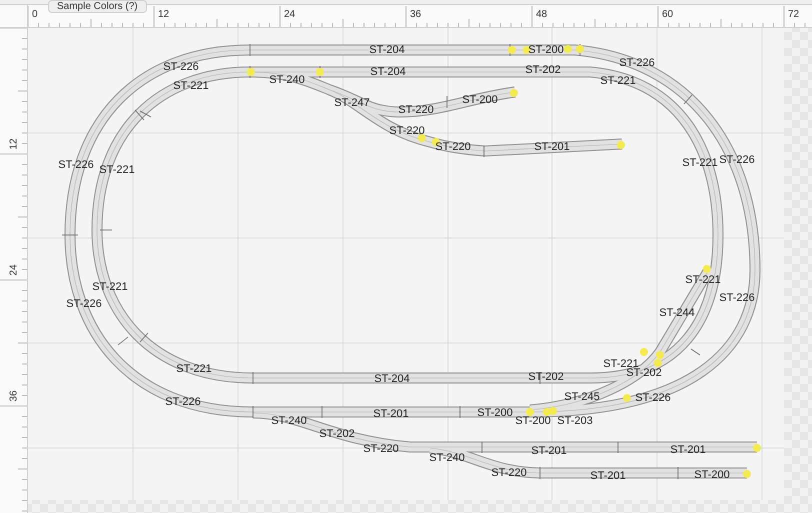 This screenshot has height=513, width=812. What do you see at coordinates (35, 14) in the screenshot?
I see `ruler-label: 0` at bounding box center [35, 14].